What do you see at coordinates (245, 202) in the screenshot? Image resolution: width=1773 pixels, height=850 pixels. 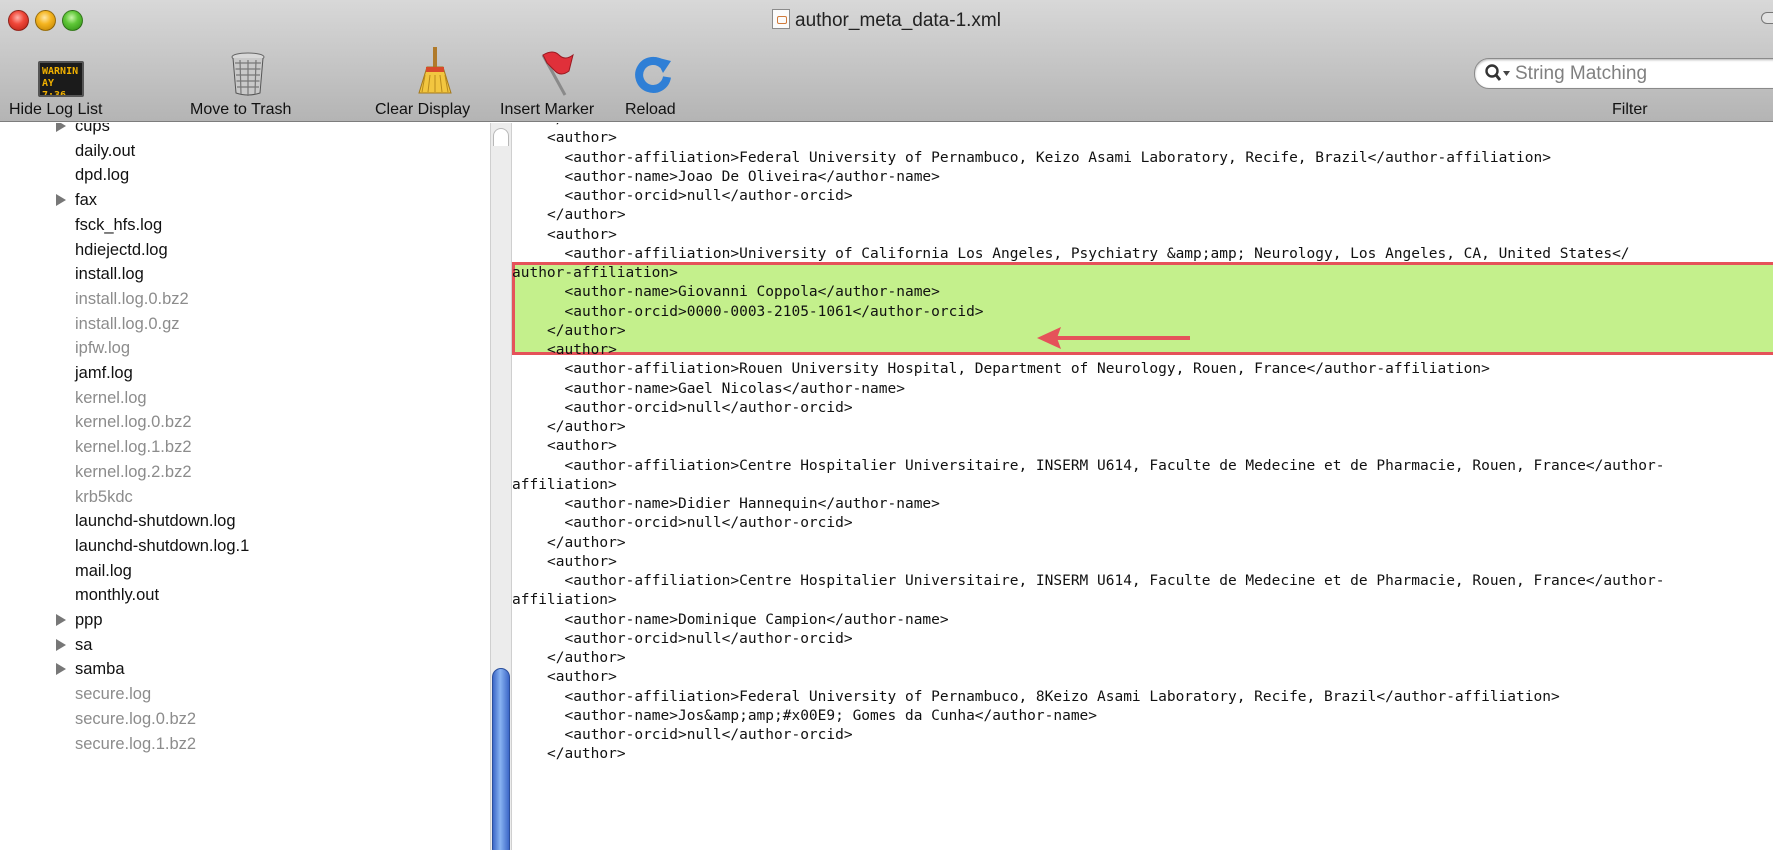 I see `sidebar-item: fax` at bounding box center [245, 202].